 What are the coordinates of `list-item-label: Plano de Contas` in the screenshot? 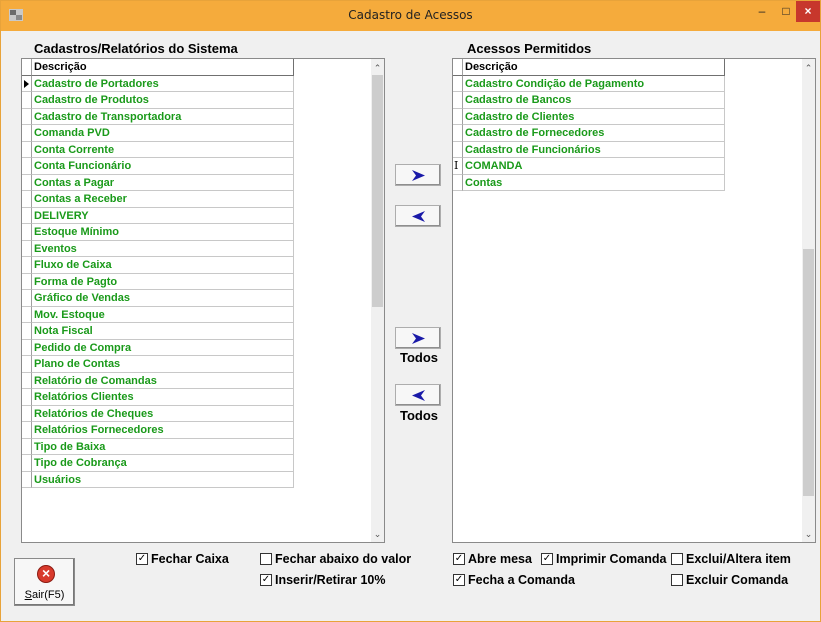 It's located at (163, 364).